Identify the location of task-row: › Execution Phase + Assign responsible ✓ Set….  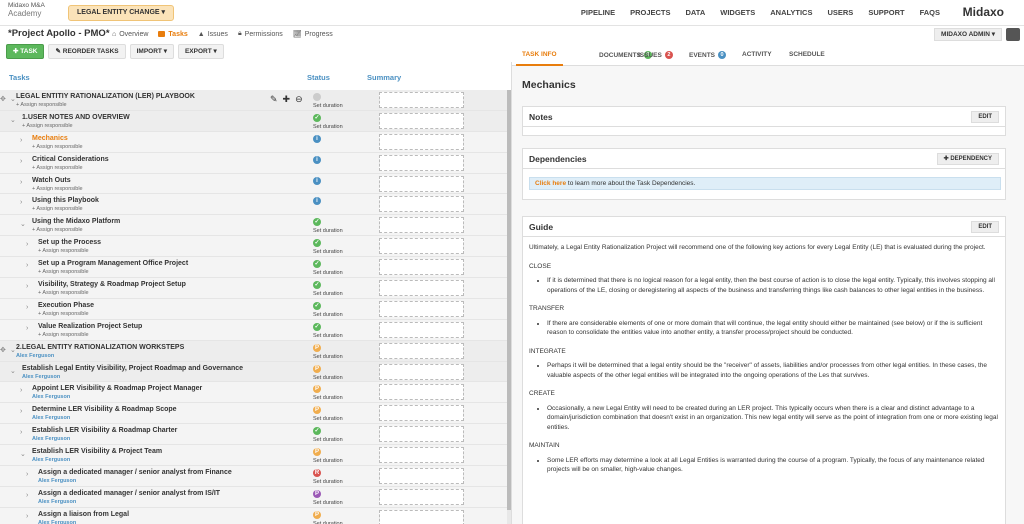
(255, 309).